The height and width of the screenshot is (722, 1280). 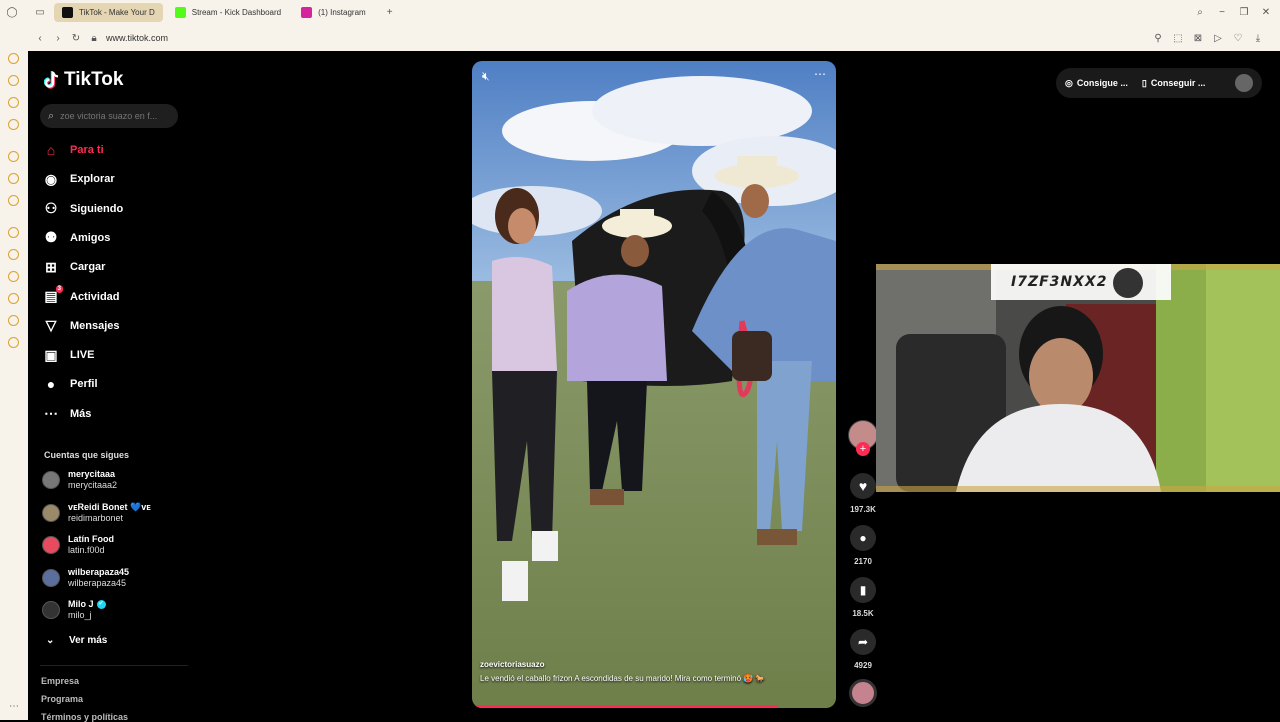 I want to click on browser-tab: TikTok - Make Your D, so click(x=108, y=12).